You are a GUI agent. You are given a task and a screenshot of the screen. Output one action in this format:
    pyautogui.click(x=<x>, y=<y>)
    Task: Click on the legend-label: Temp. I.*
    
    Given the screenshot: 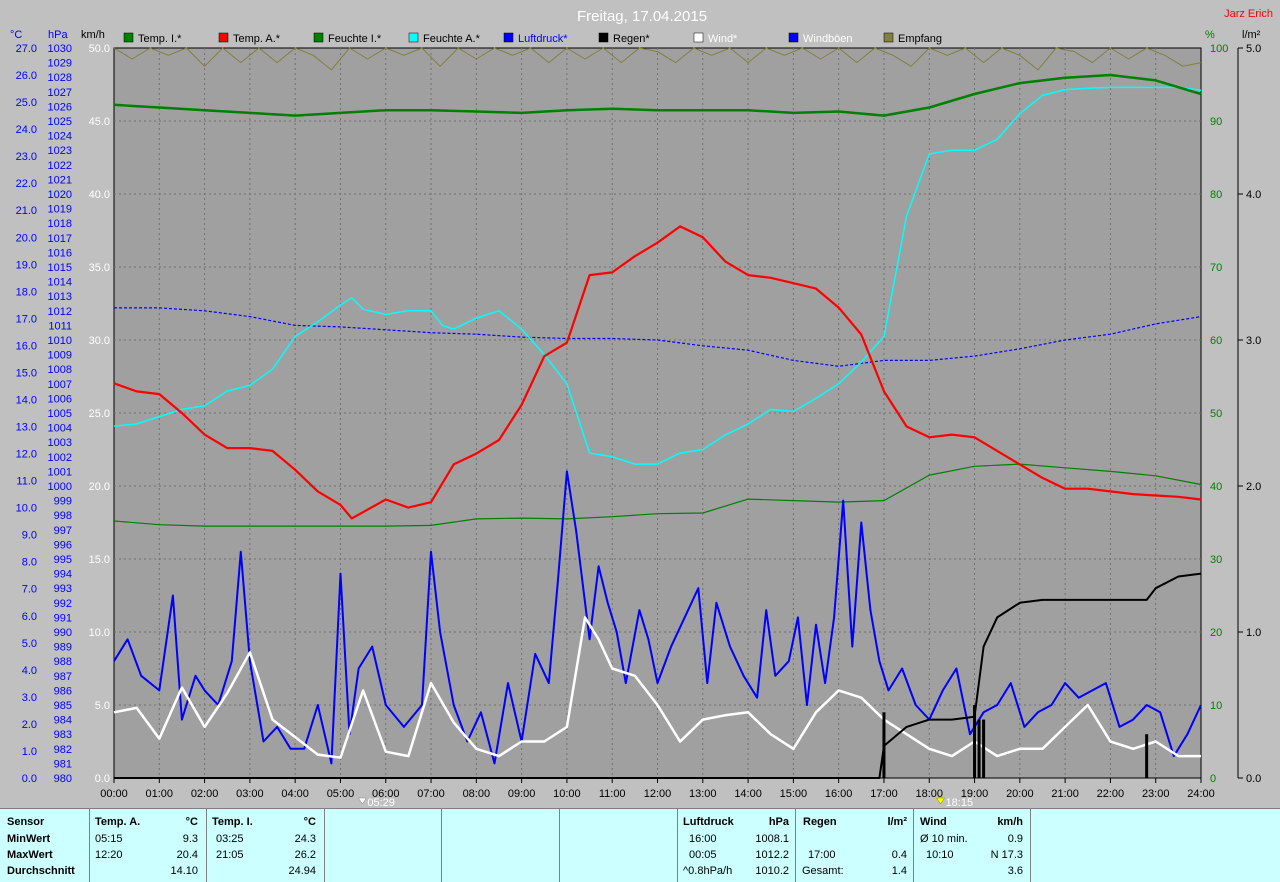 What is the action you would take?
    pyautogui.click(x=160, y=39)
    